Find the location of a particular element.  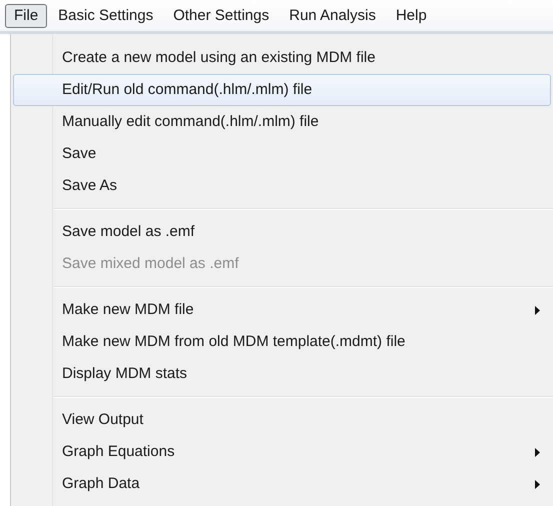

menu-item: Graph Data is located at coordinates (282, 484).